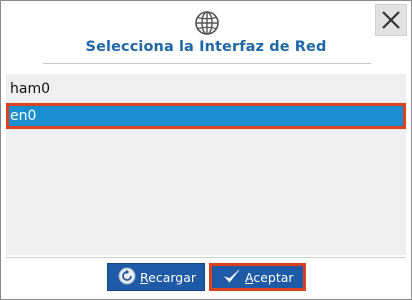  Describe the element at coordinates (23, 116) in the screenshot. I see `list-item-label: en0` at that location.